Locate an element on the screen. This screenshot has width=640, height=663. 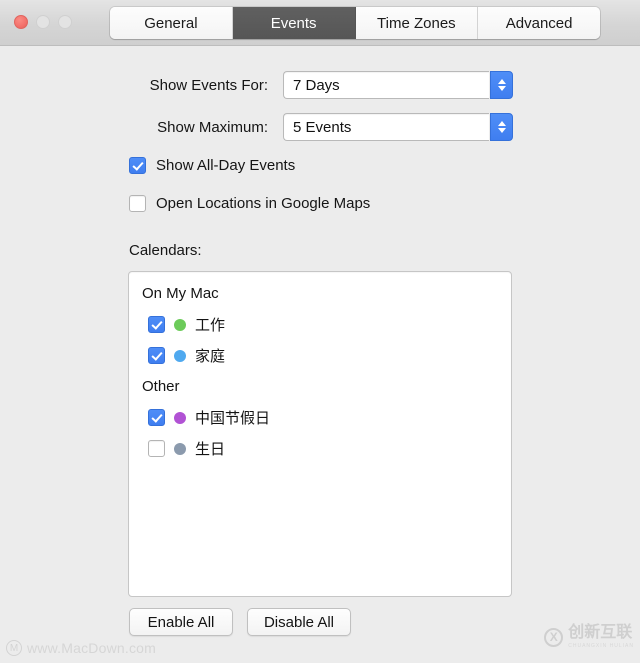
enable-all-button: Enable All is located at coordinates (181, 622).